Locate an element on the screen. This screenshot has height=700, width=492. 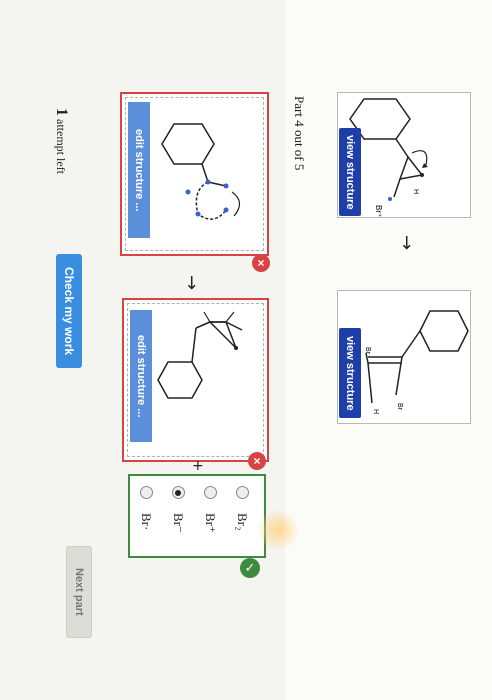
remove-answer-2-icon: × is located at coordinates (257, 461).